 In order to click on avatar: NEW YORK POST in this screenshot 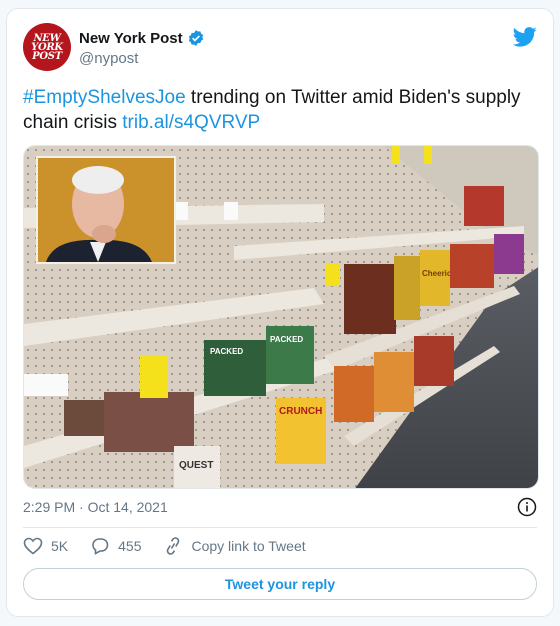, I will do `click(47, 47)`.